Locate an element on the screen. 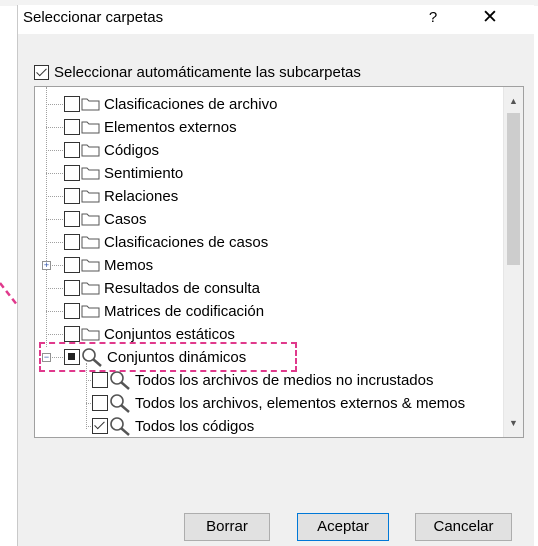  tree-item: Relaciones is located at coordinates (121, 196).